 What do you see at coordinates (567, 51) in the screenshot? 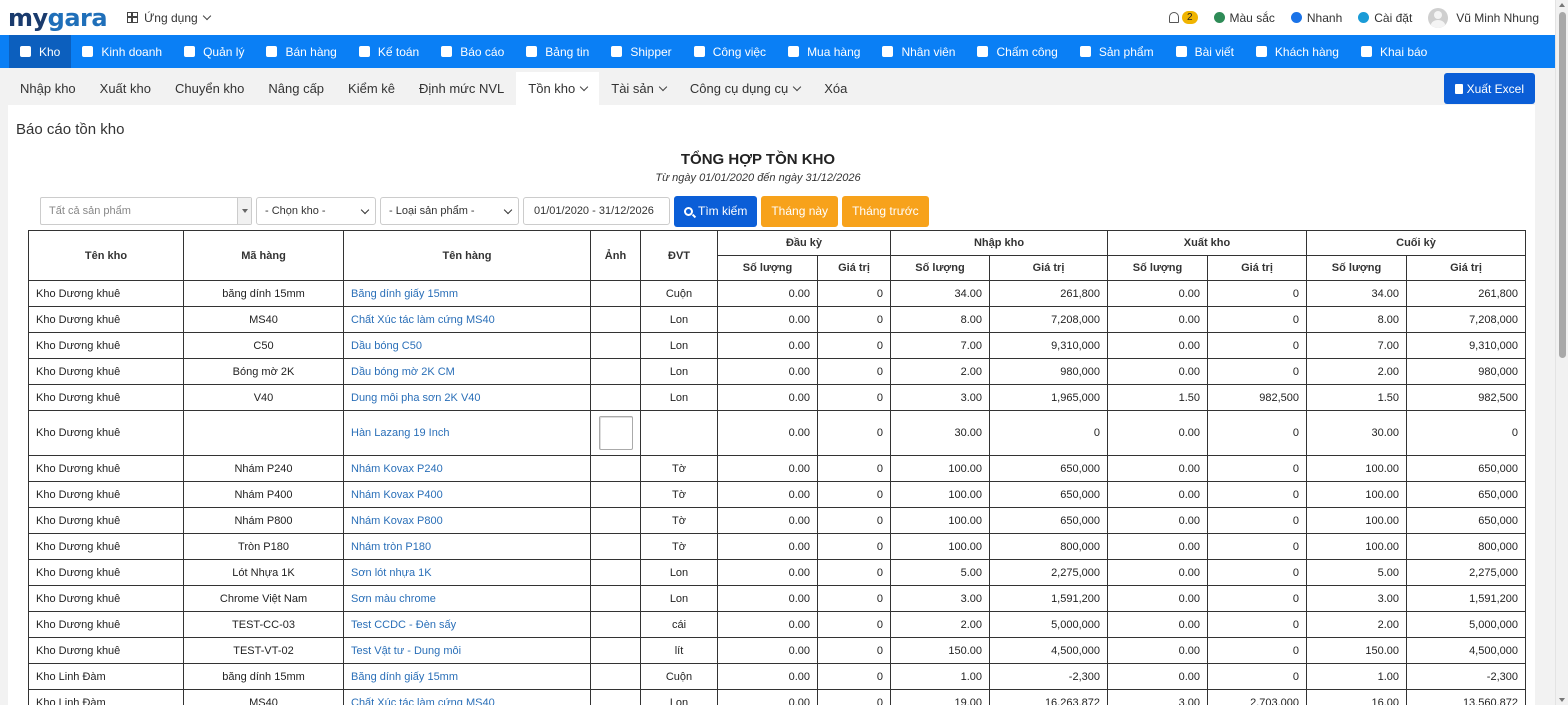
I see `main-menu-label: Bảng tin` at bounding box center [567, 51].